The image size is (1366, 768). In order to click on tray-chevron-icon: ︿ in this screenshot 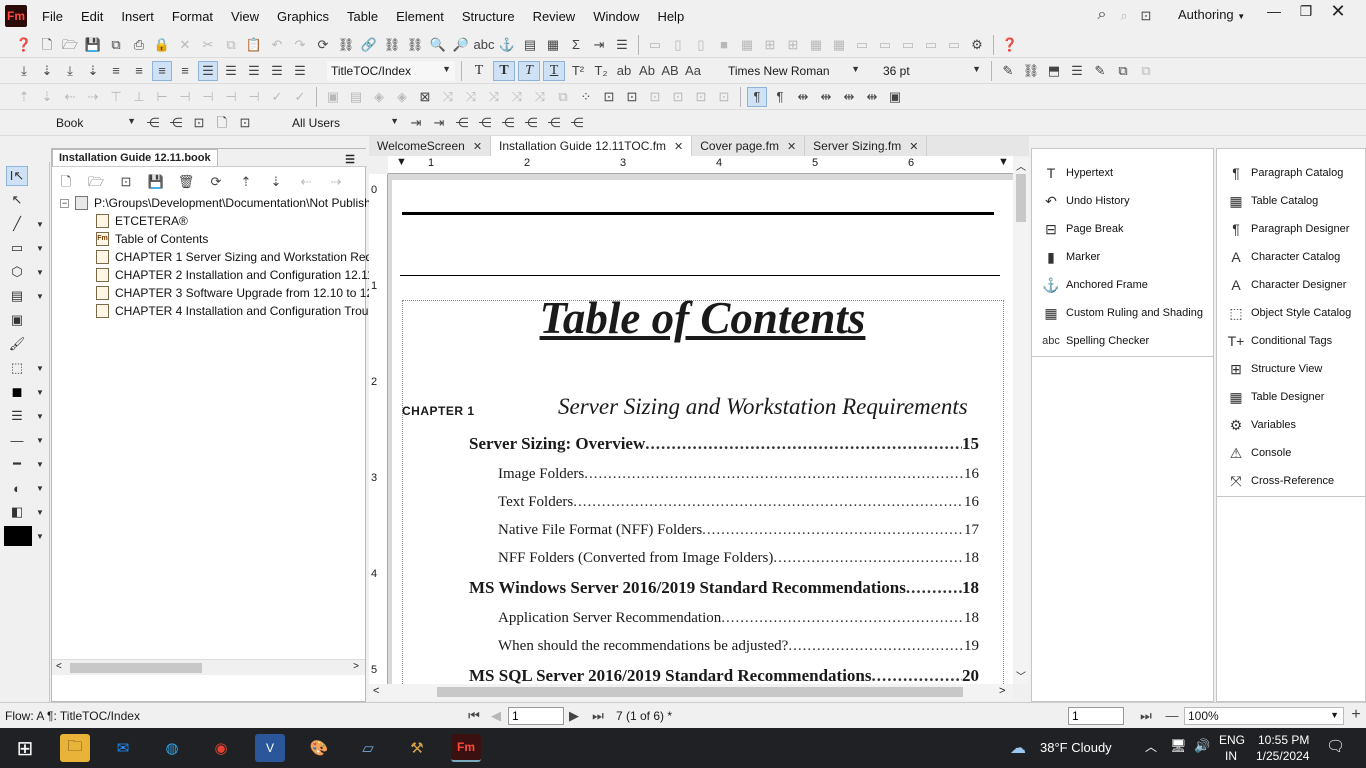, I will do `click(1151, 746)`.